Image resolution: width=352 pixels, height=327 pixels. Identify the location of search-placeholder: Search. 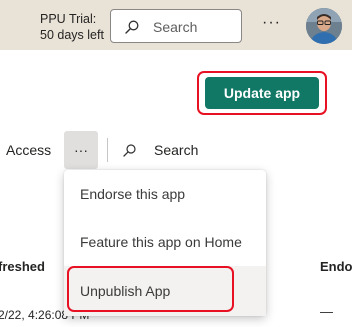
(175, 27).